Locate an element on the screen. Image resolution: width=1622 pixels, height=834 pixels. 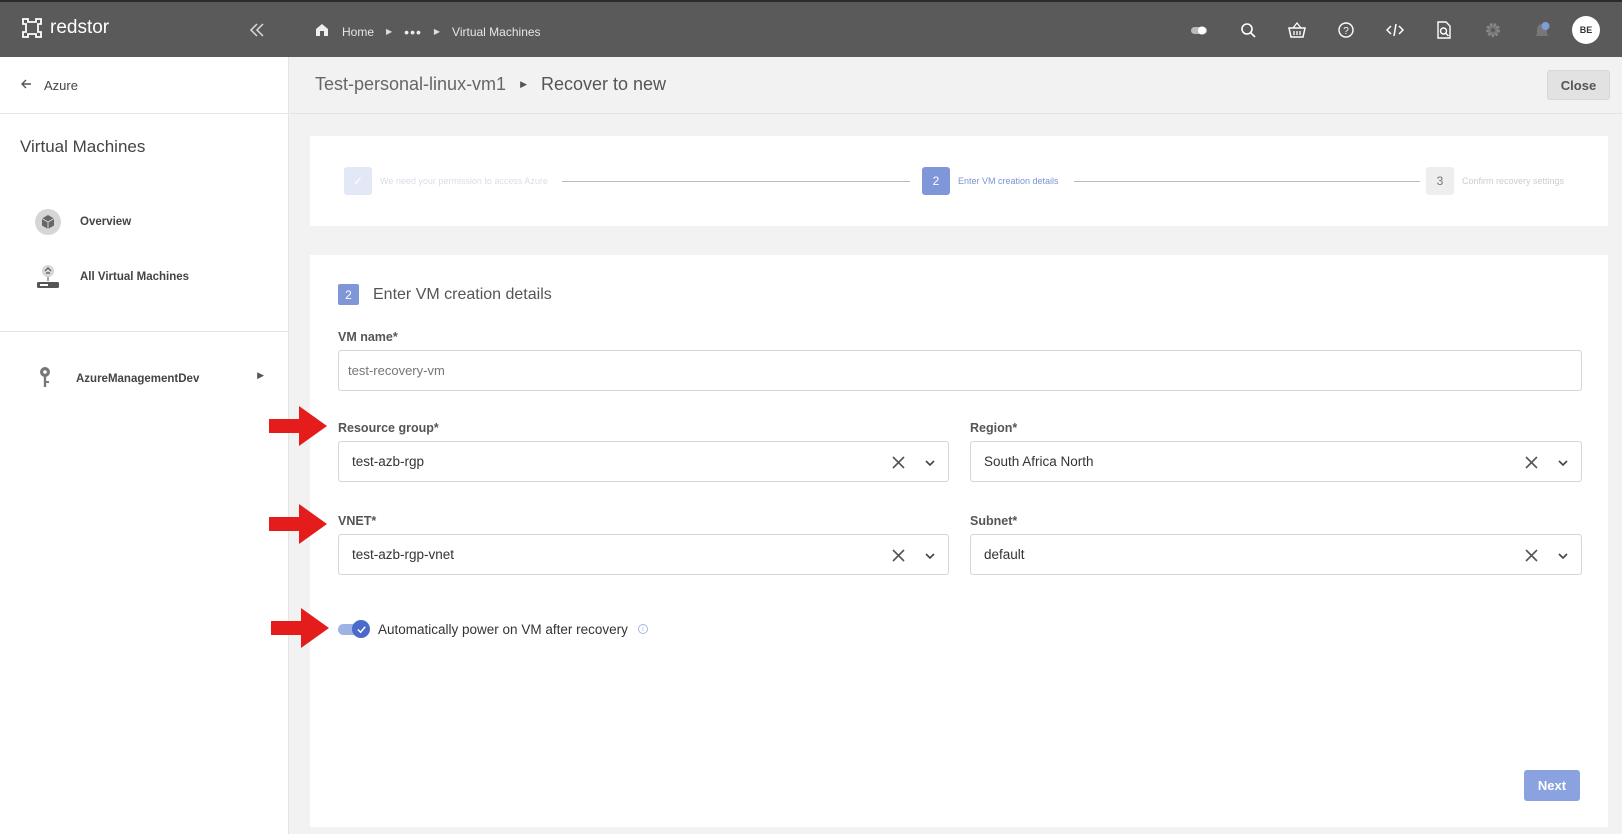
auto-power-on-toggle is located at coordinates (354, 629).